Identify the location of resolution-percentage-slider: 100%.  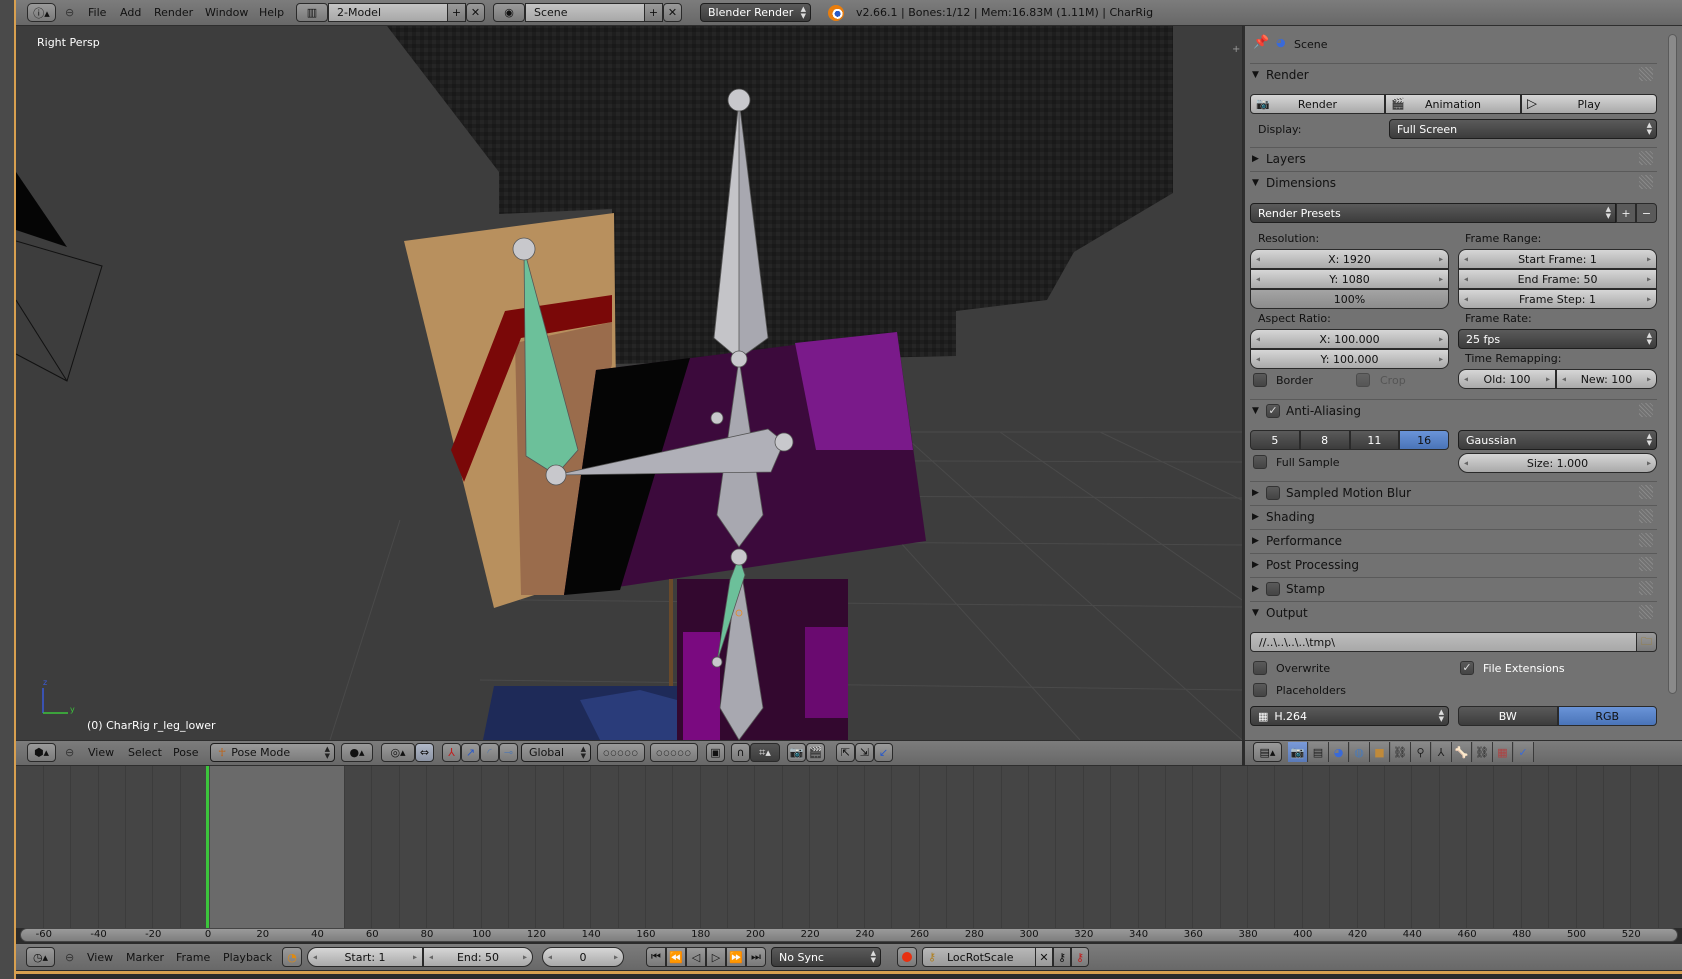
(1349, 299).